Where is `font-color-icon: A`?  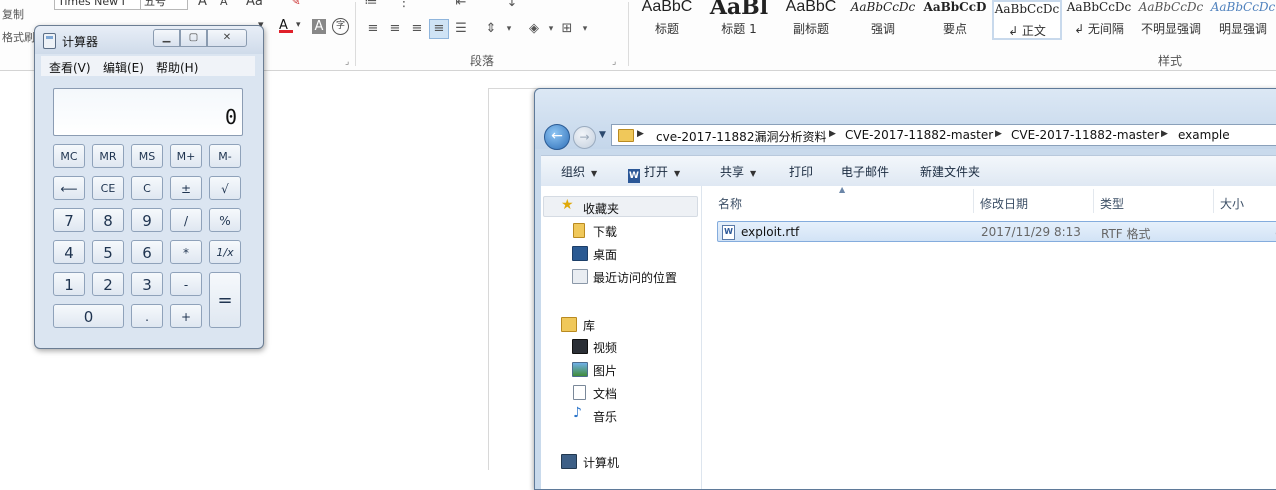 font-color-icon: A is located at coordinates (286, 25).